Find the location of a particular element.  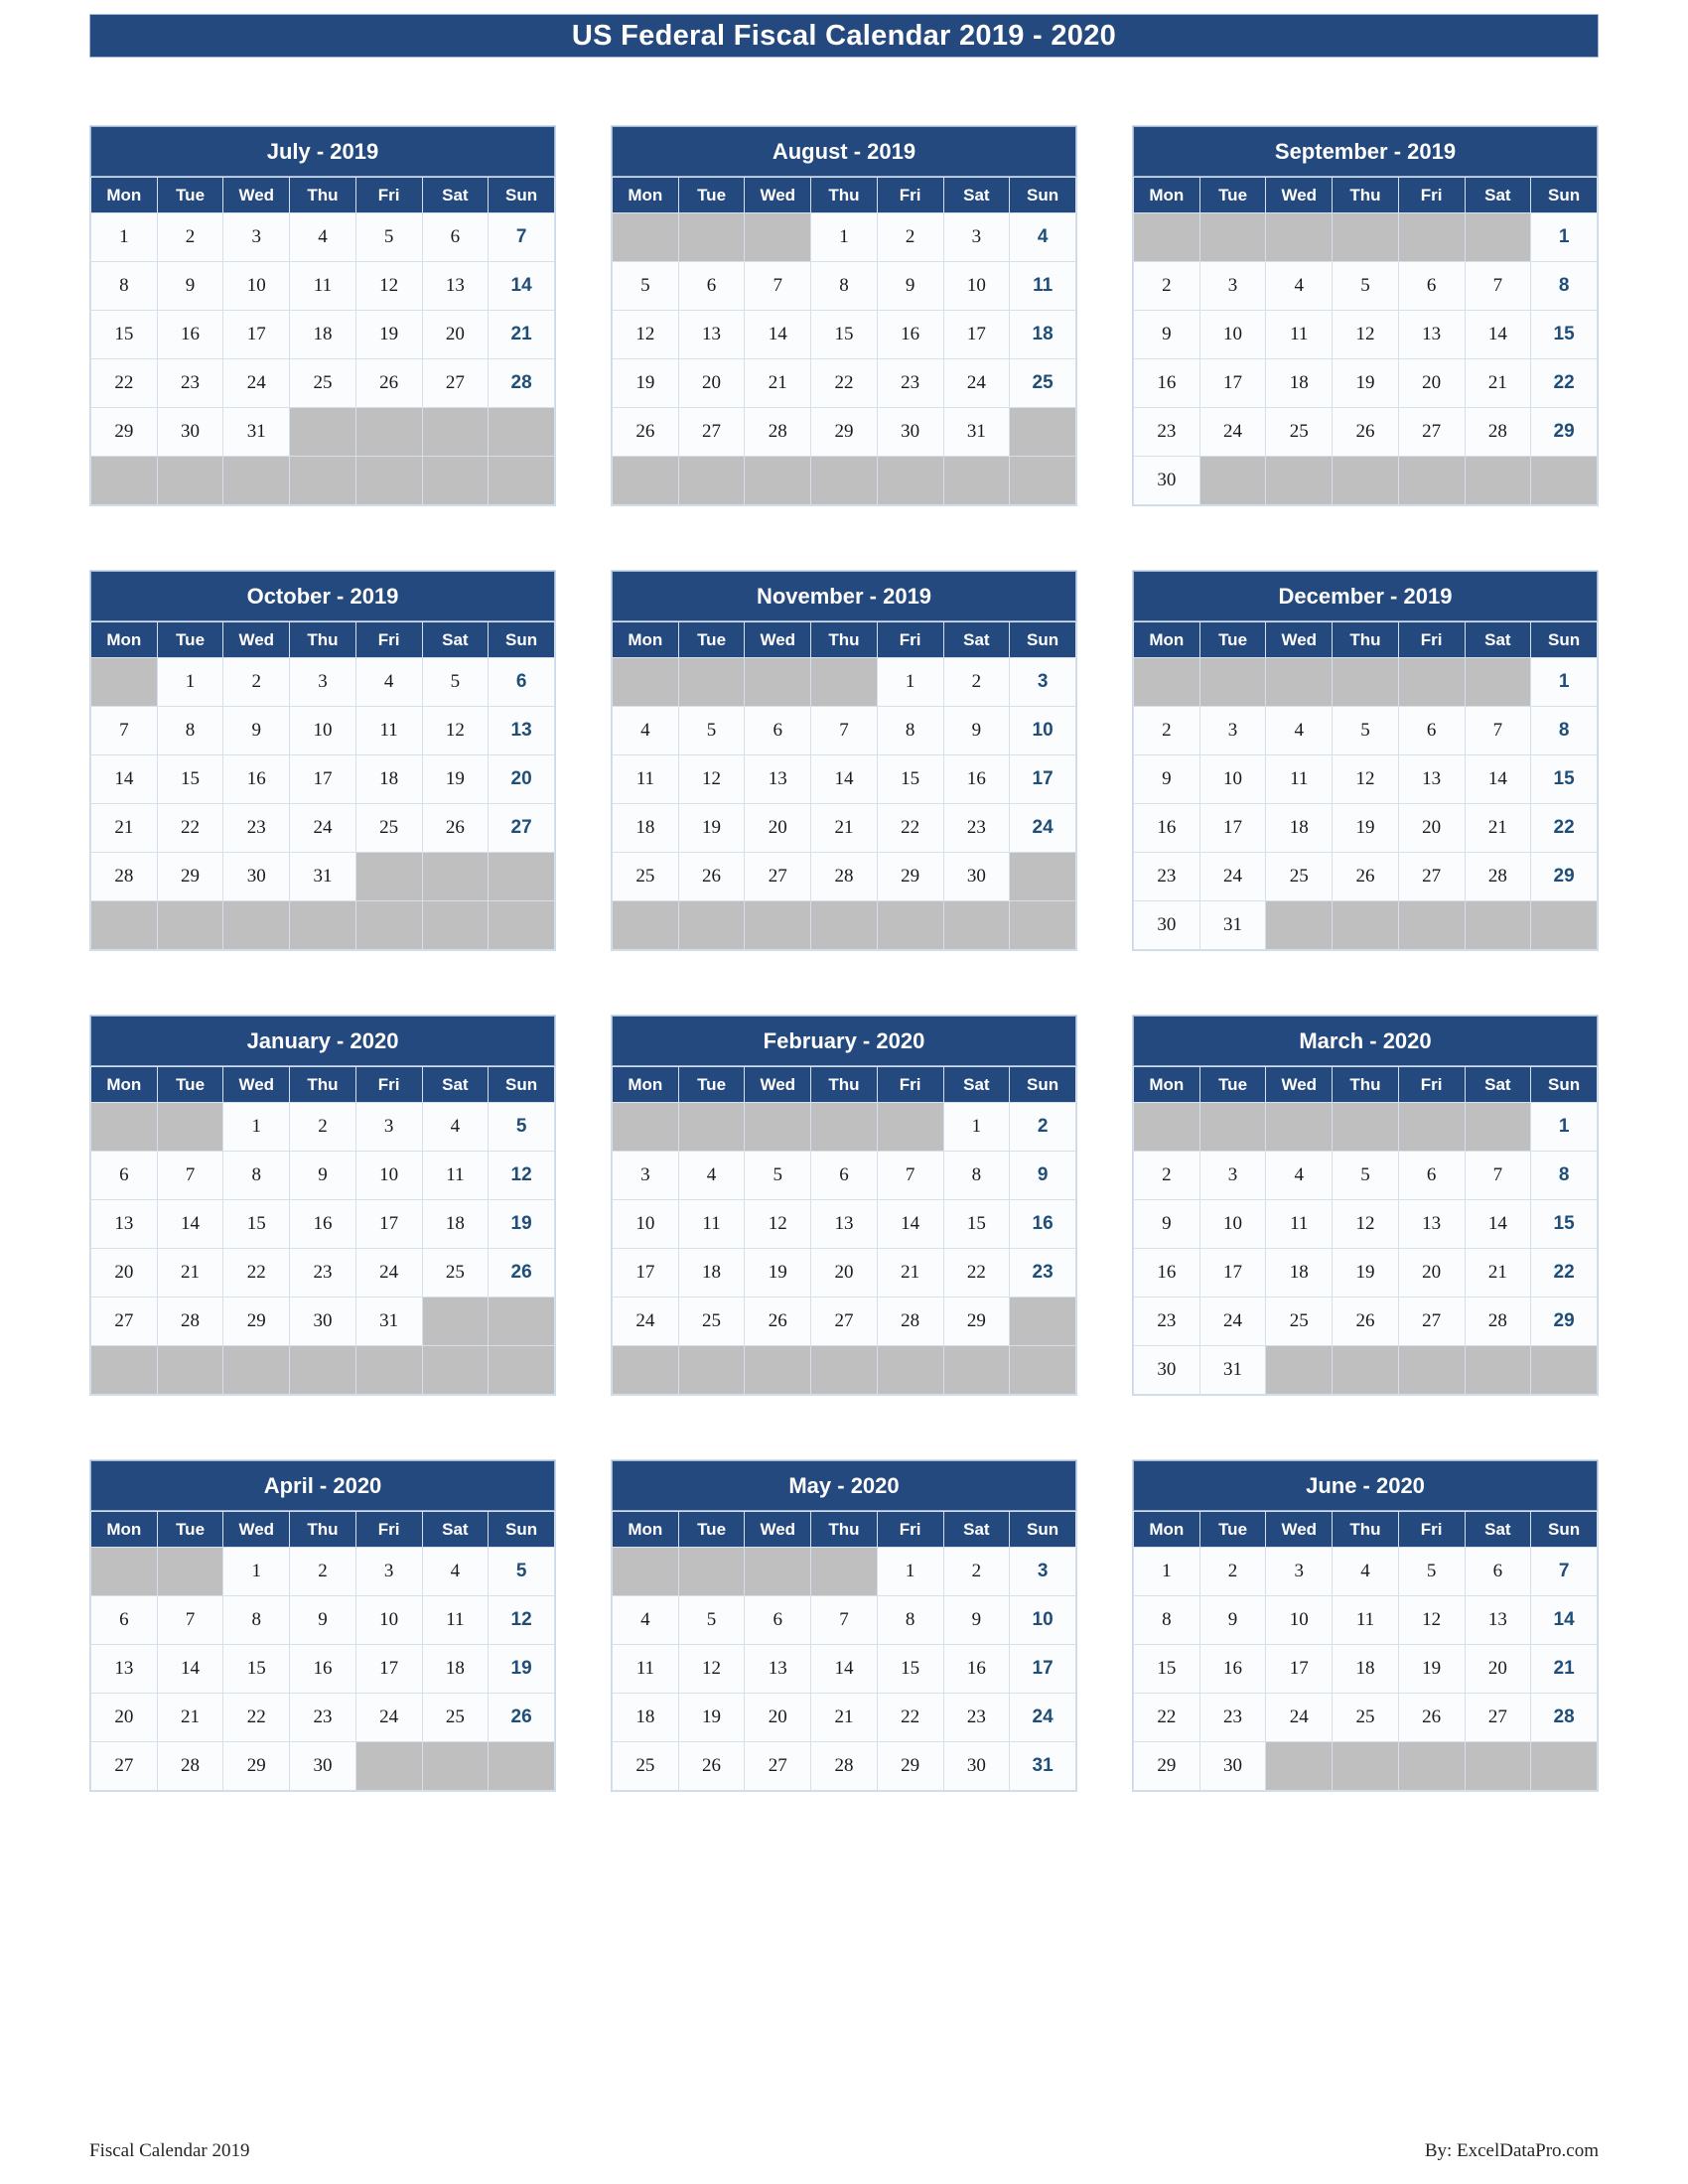

day-cell: 31 is located at coordinates (1232, 1370).